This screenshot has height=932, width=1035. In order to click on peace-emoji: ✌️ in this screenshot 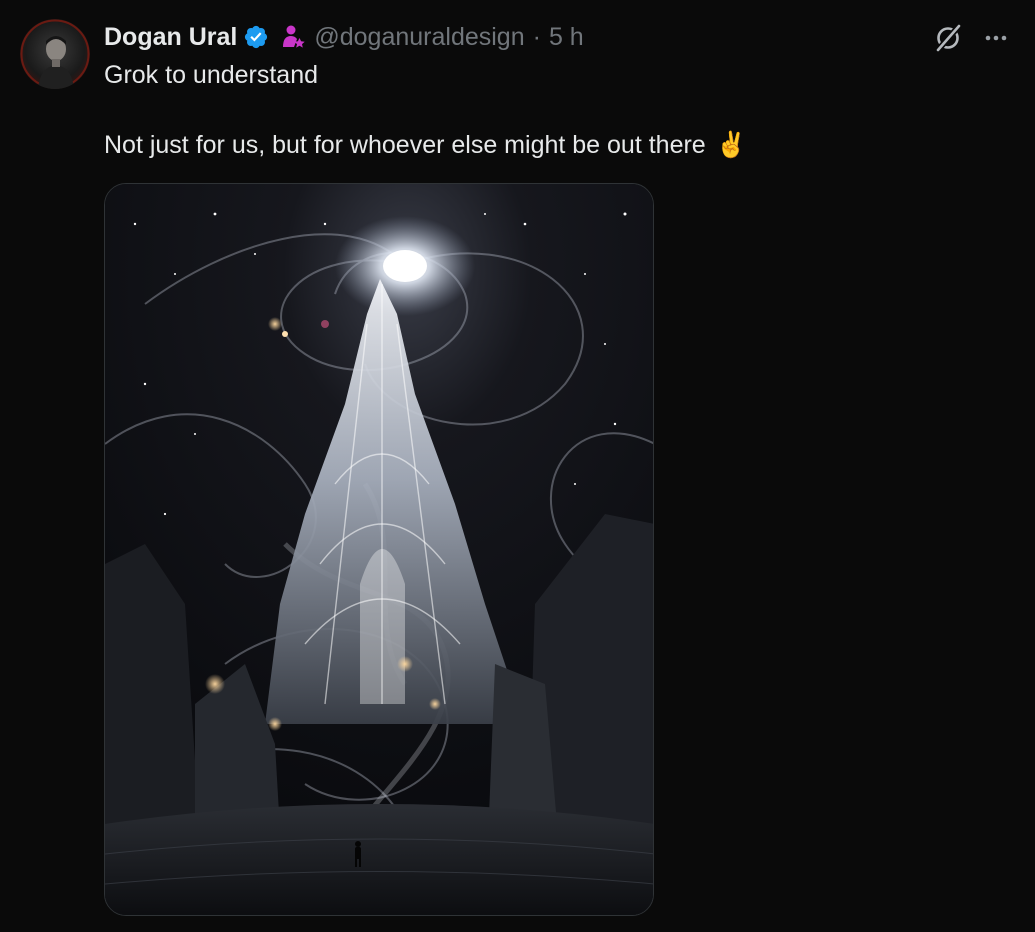, I will do `click(731, 145)`.